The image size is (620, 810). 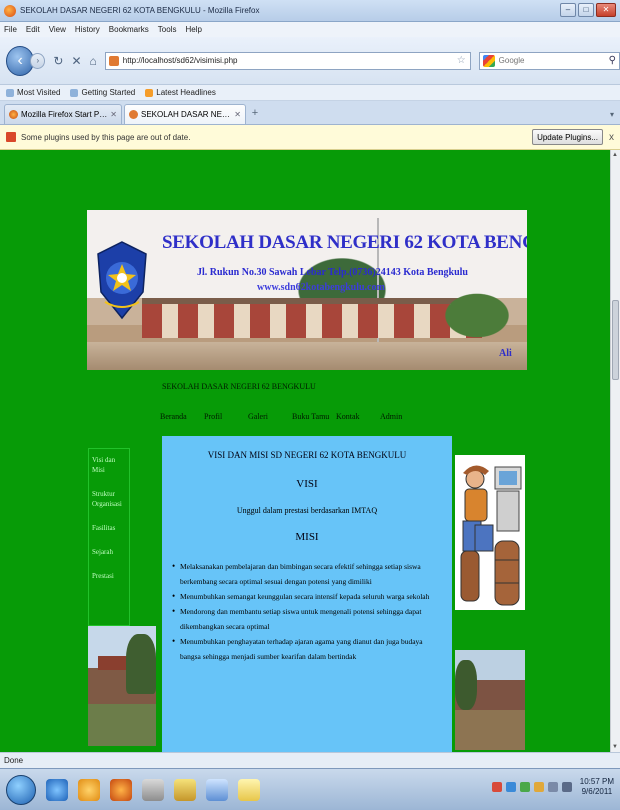 I want to click on reload-icon: ↻, so click(x=58, y=61).